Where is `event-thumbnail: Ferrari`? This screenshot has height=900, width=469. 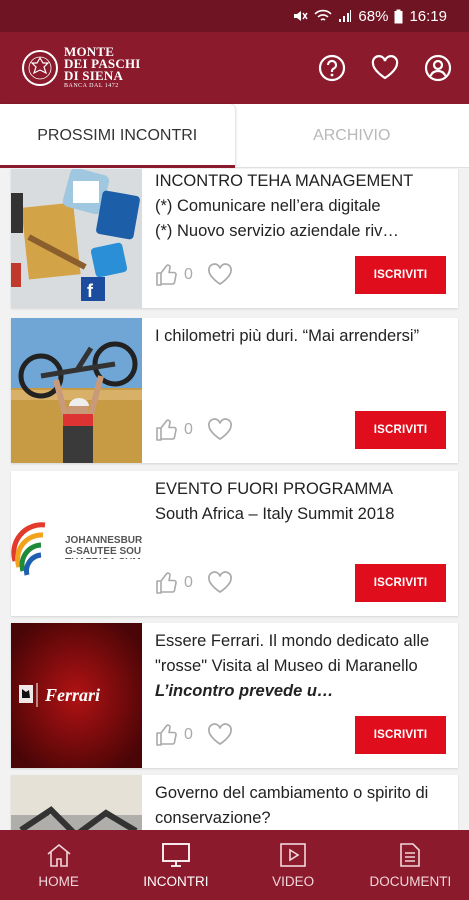 event-thumbnail: Ferrari is located at coordinates (76, 695).